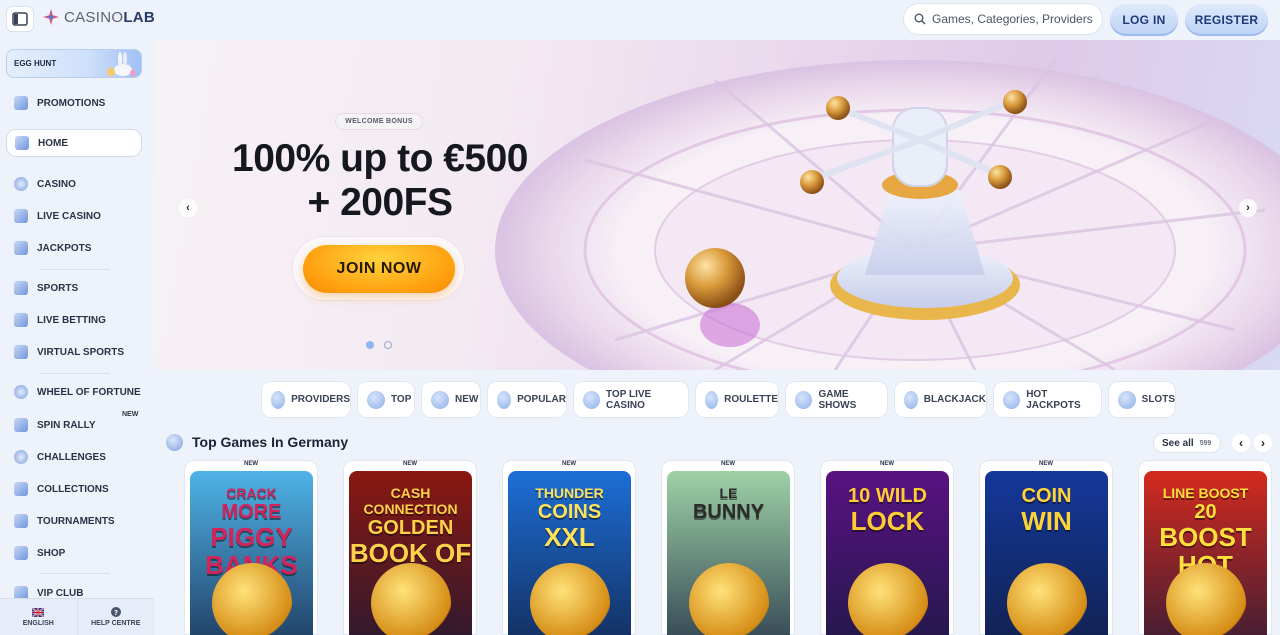  What do you see at coordinates (1263, 443) in the screenshot?
I see `games-next-arrow: ›` at bounding box center [1263, 443].